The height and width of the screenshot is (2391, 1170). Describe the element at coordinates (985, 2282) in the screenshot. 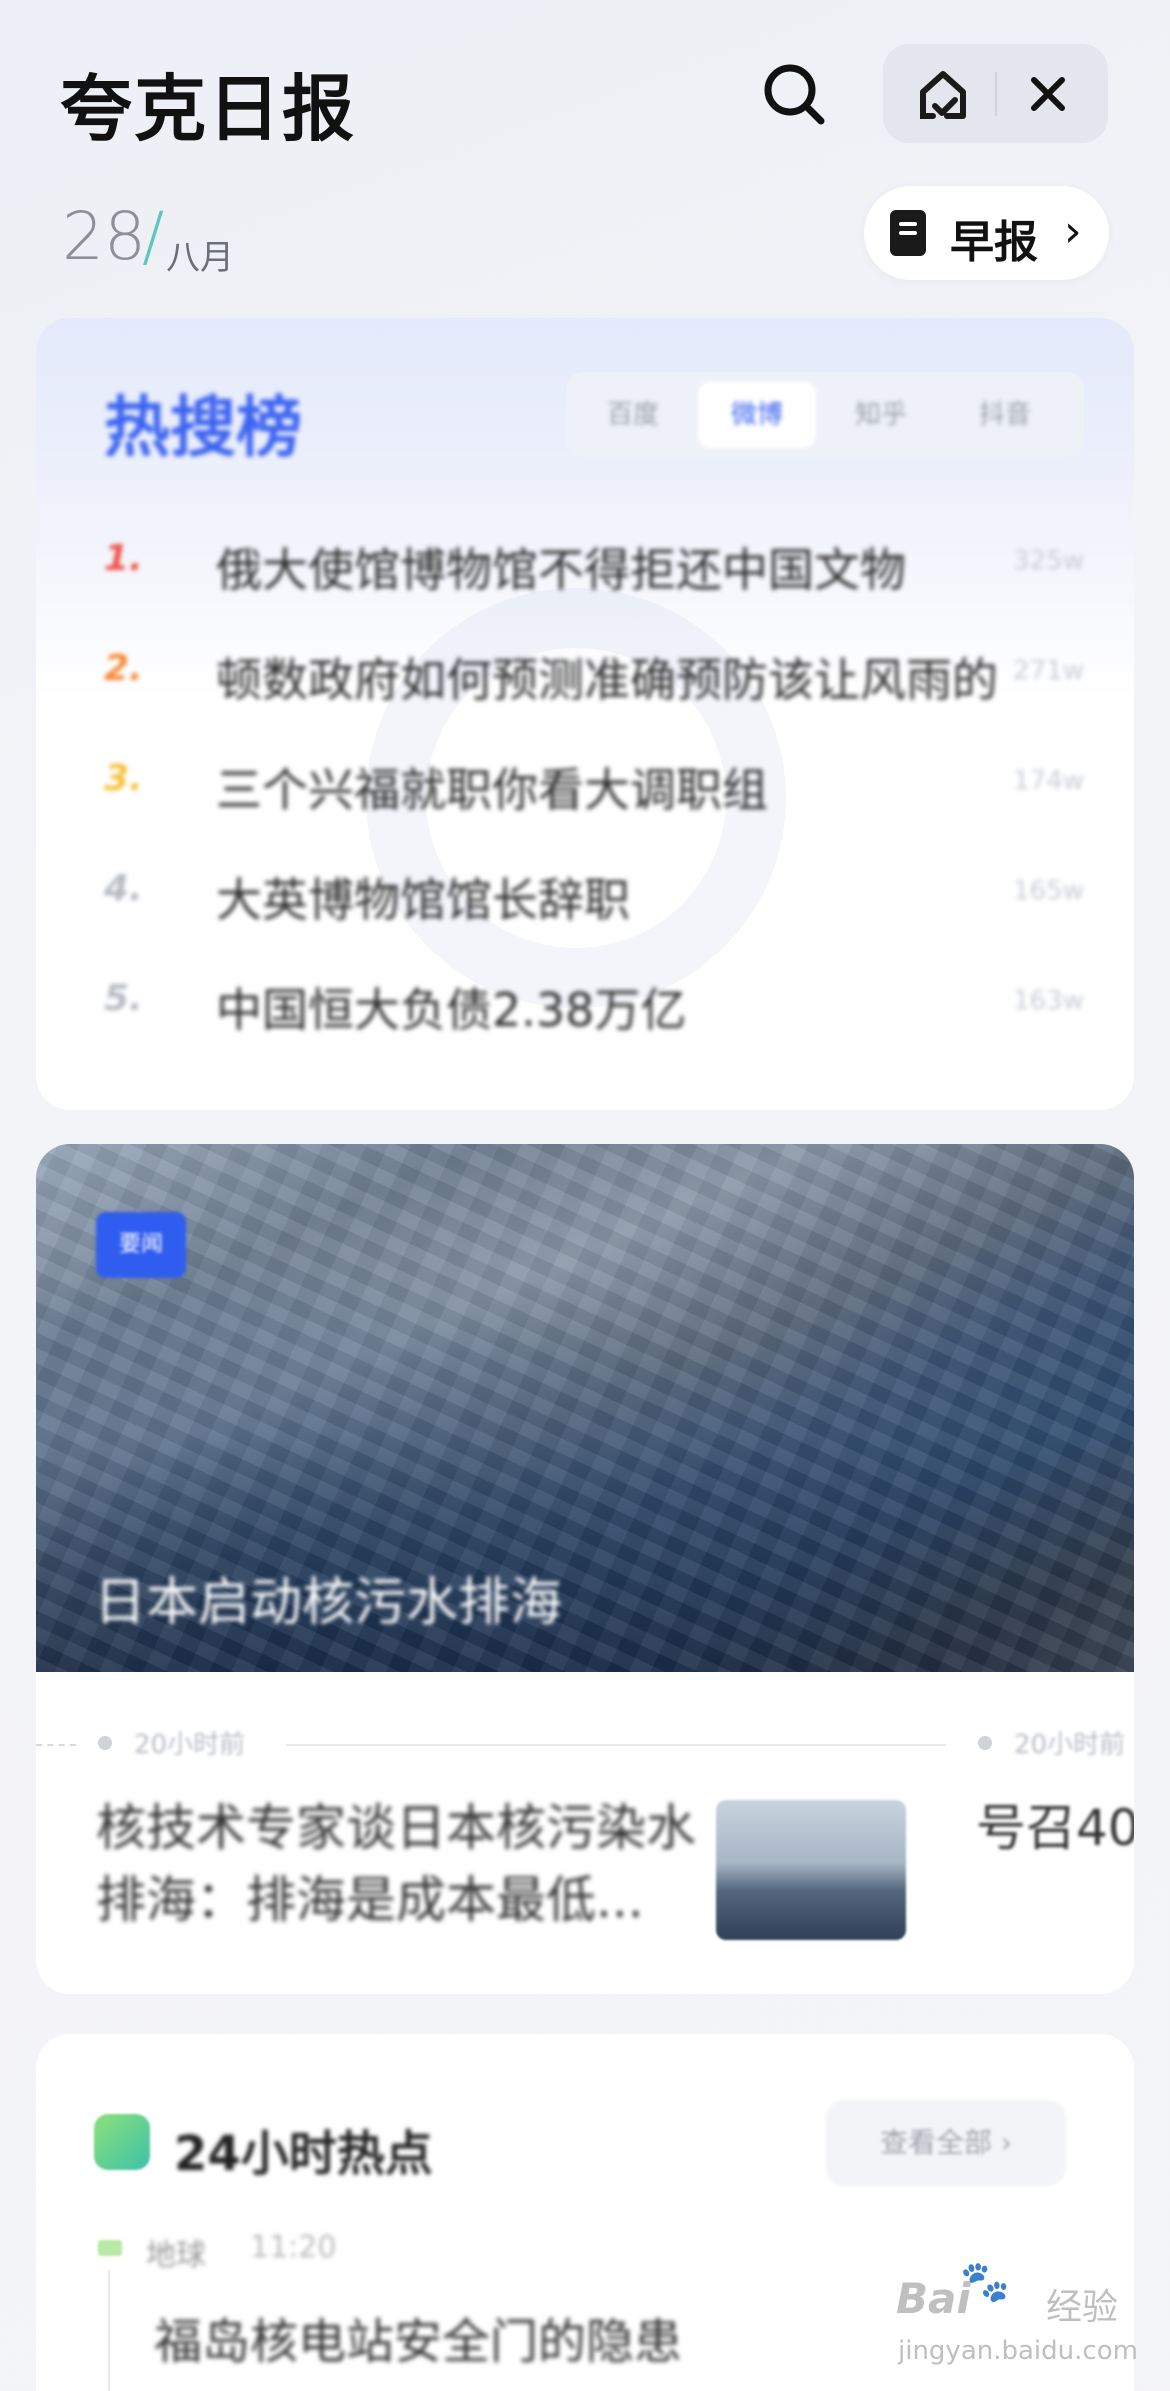

I see `paw-icon: 🐾` at that location.